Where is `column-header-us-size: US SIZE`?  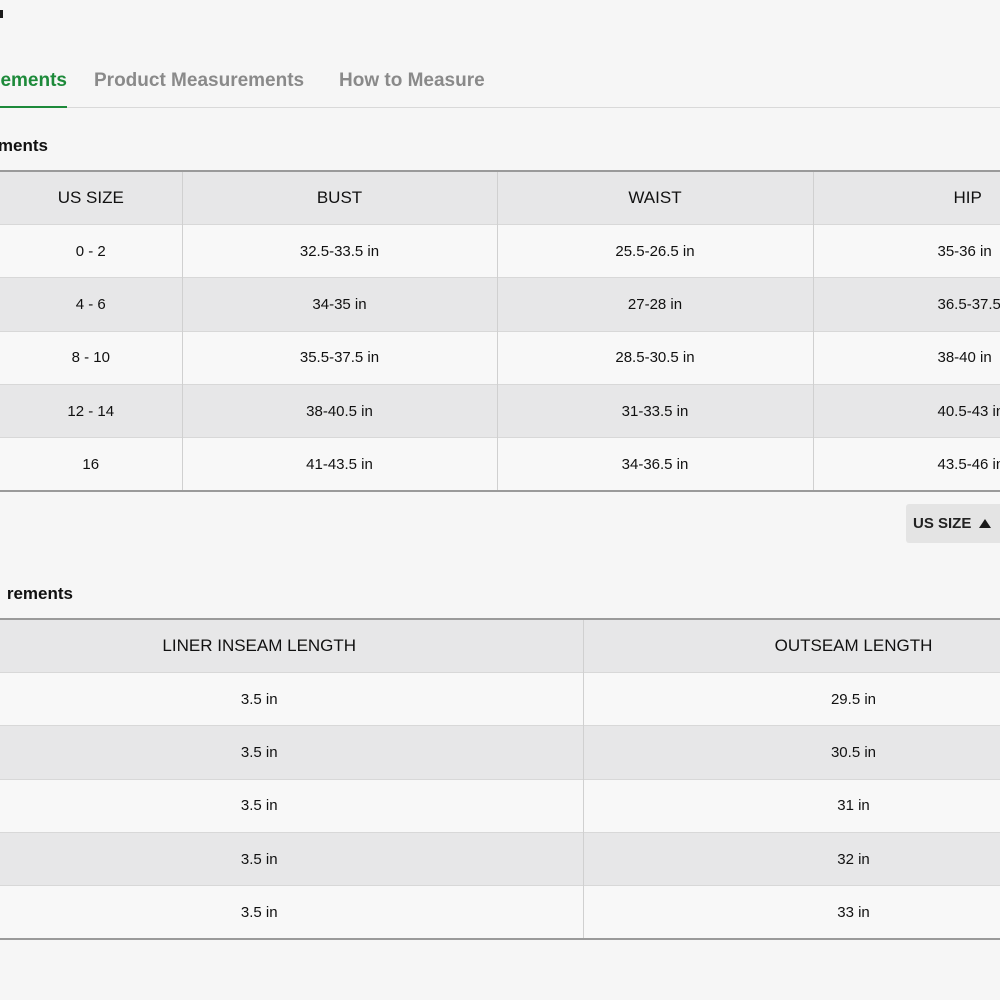 column-header-us-size: US SIZE is located at coordinates (91, 197).